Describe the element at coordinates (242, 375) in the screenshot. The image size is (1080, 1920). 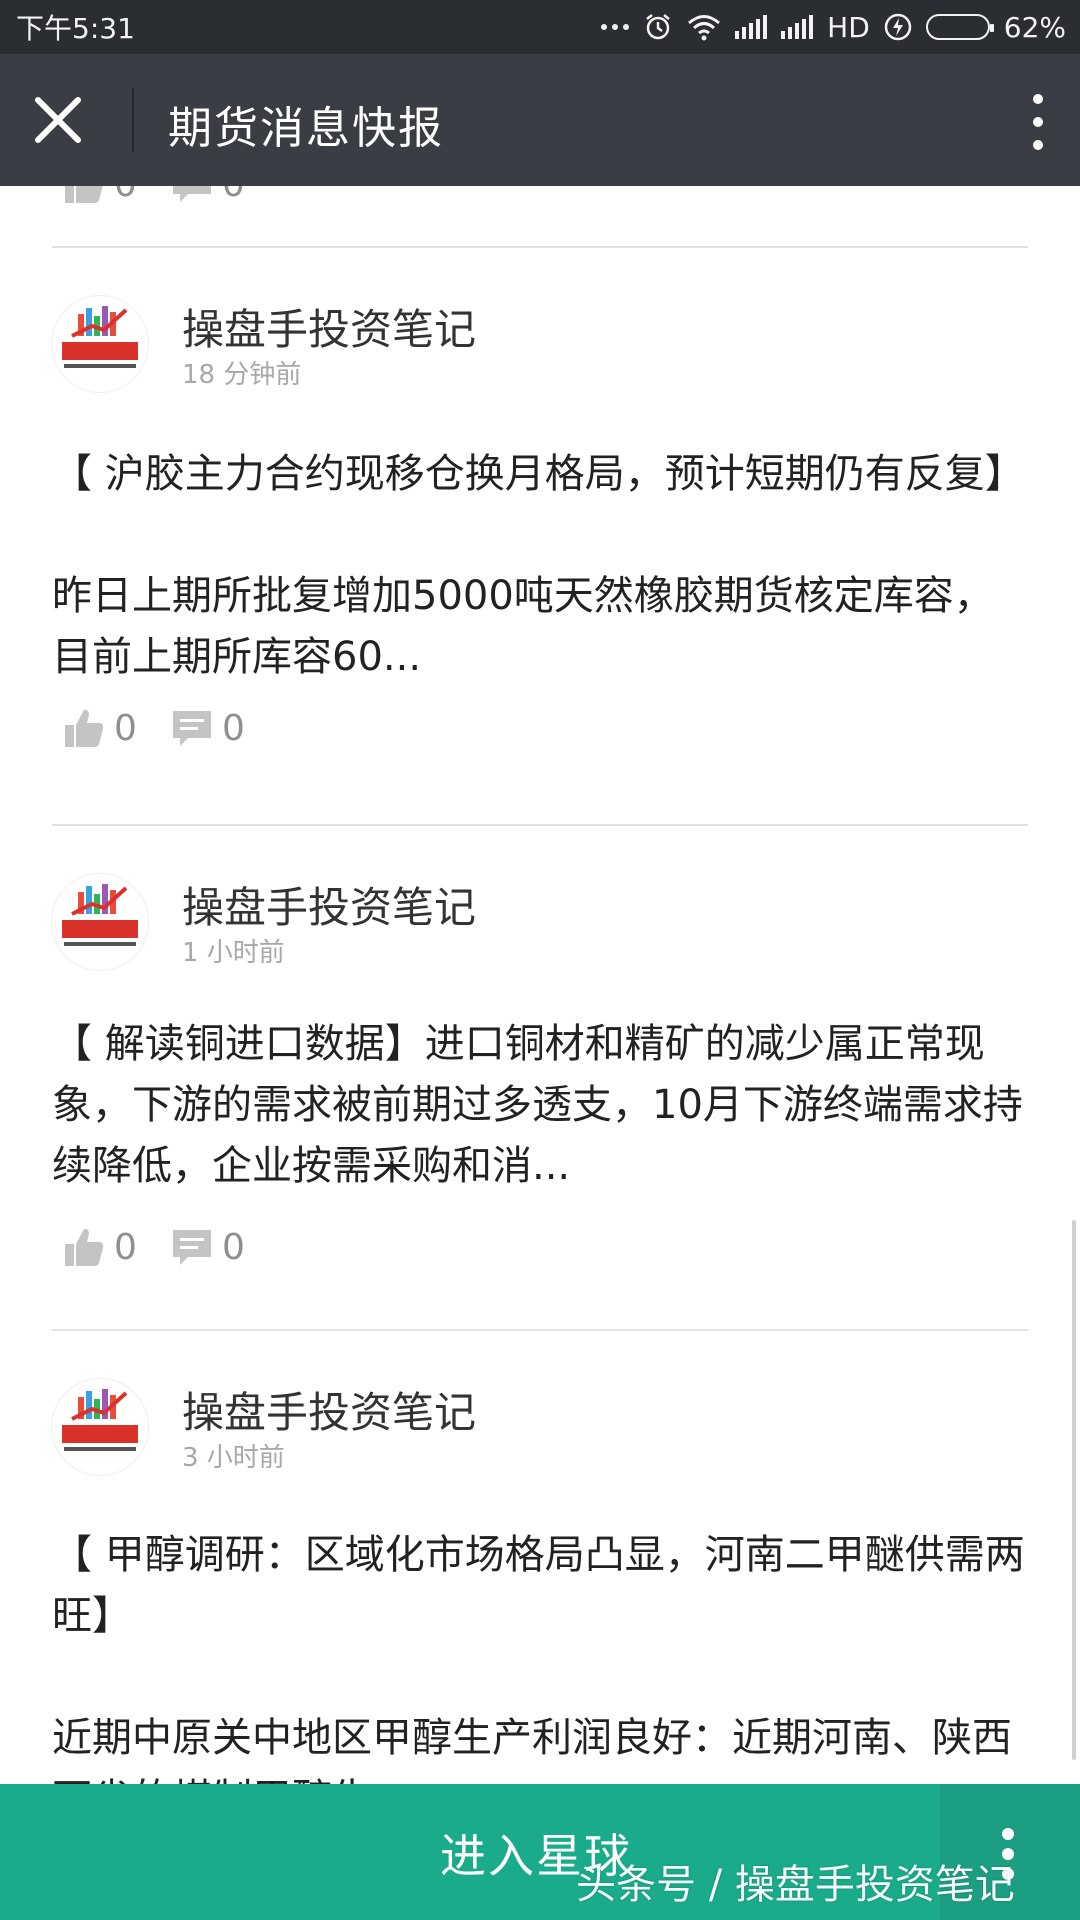
I see `post-time: 18 分钟前` at that location.